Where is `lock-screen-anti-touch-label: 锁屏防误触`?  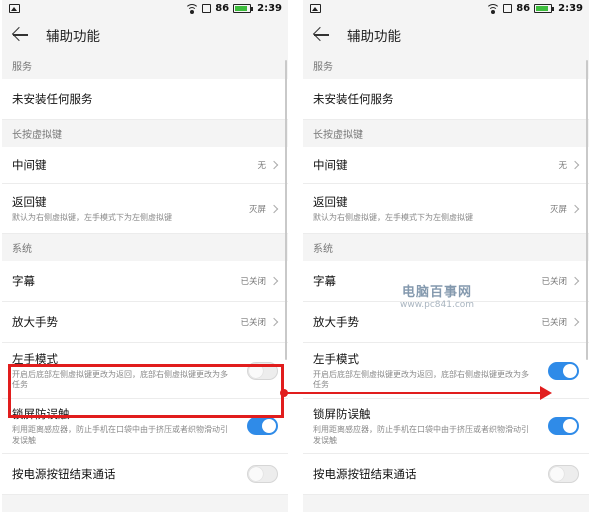 lock-screen-anti-touch-label: 锁屏防误触 is located at coordinates (342, 414).